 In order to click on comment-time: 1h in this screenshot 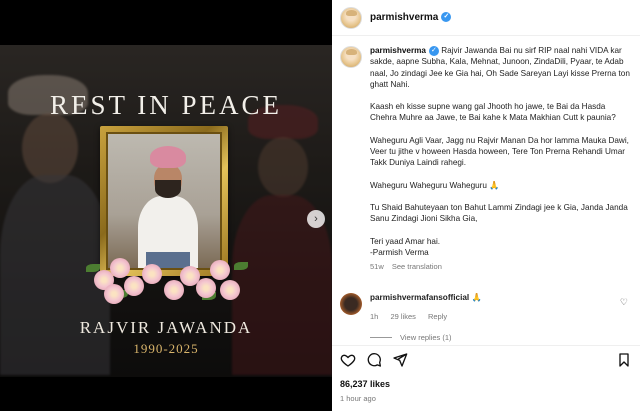, I will do `click(374, 316)`.